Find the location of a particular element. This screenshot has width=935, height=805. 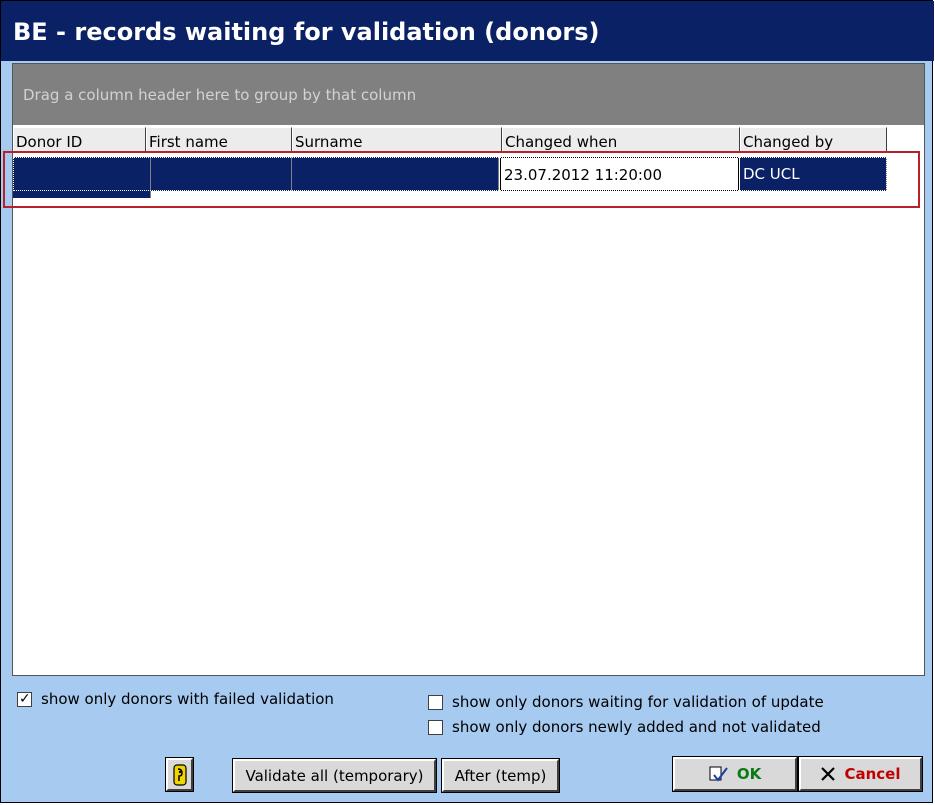

ok-button: OK is located at coordinates (735, 774).